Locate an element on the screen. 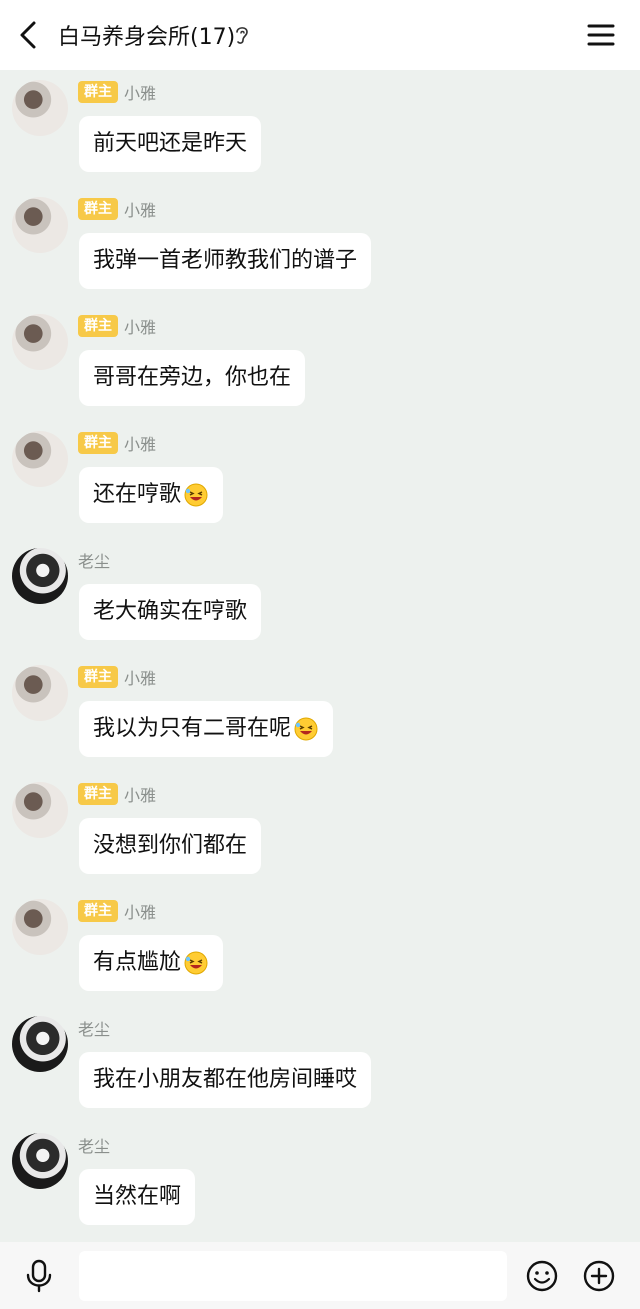 This screenshot has height=1309, width=640. message-bubble: 我以为只有二哥在呢 is located at coordinates (206, 729).